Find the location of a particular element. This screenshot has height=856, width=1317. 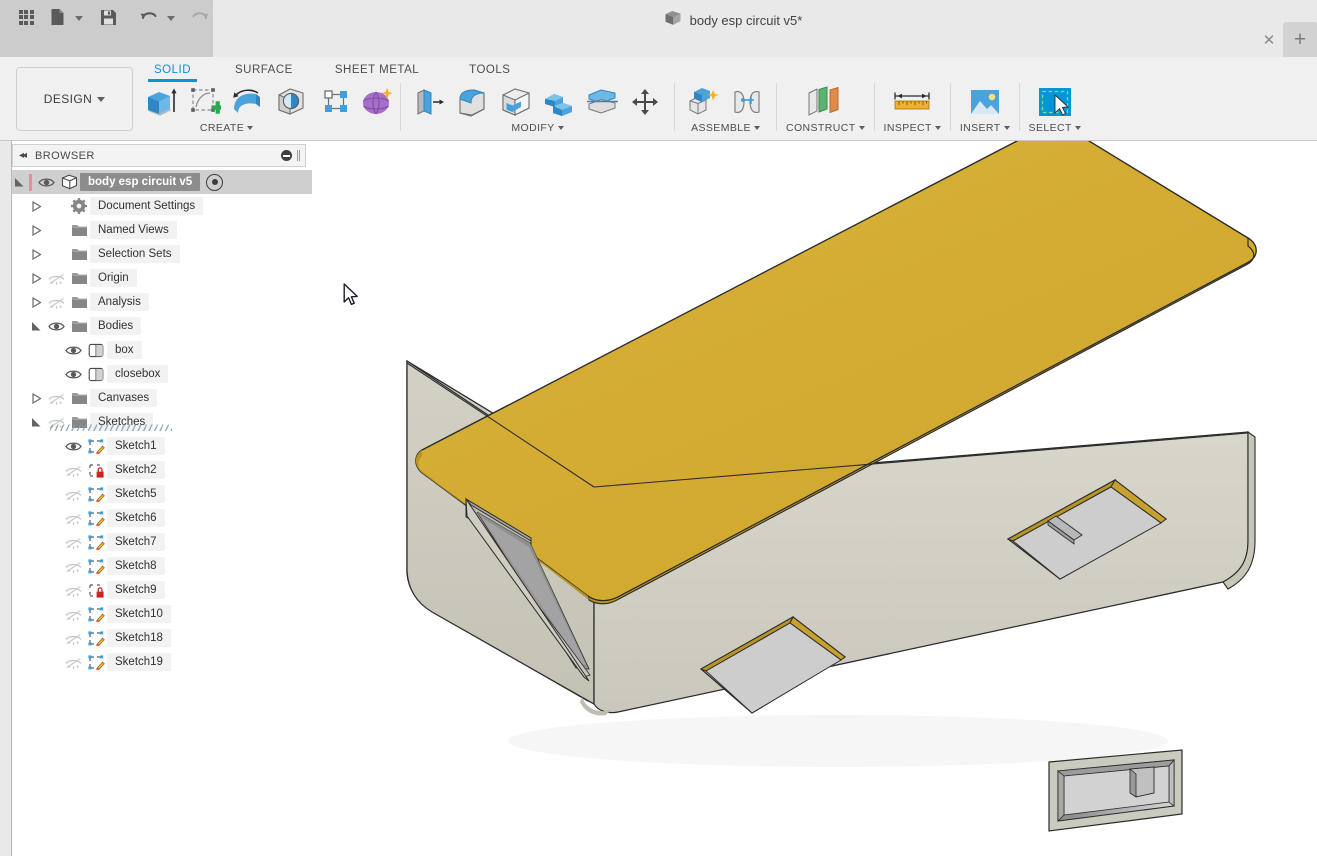

insert-group-dropdown: INSERT is located at coordinates (985, 128).